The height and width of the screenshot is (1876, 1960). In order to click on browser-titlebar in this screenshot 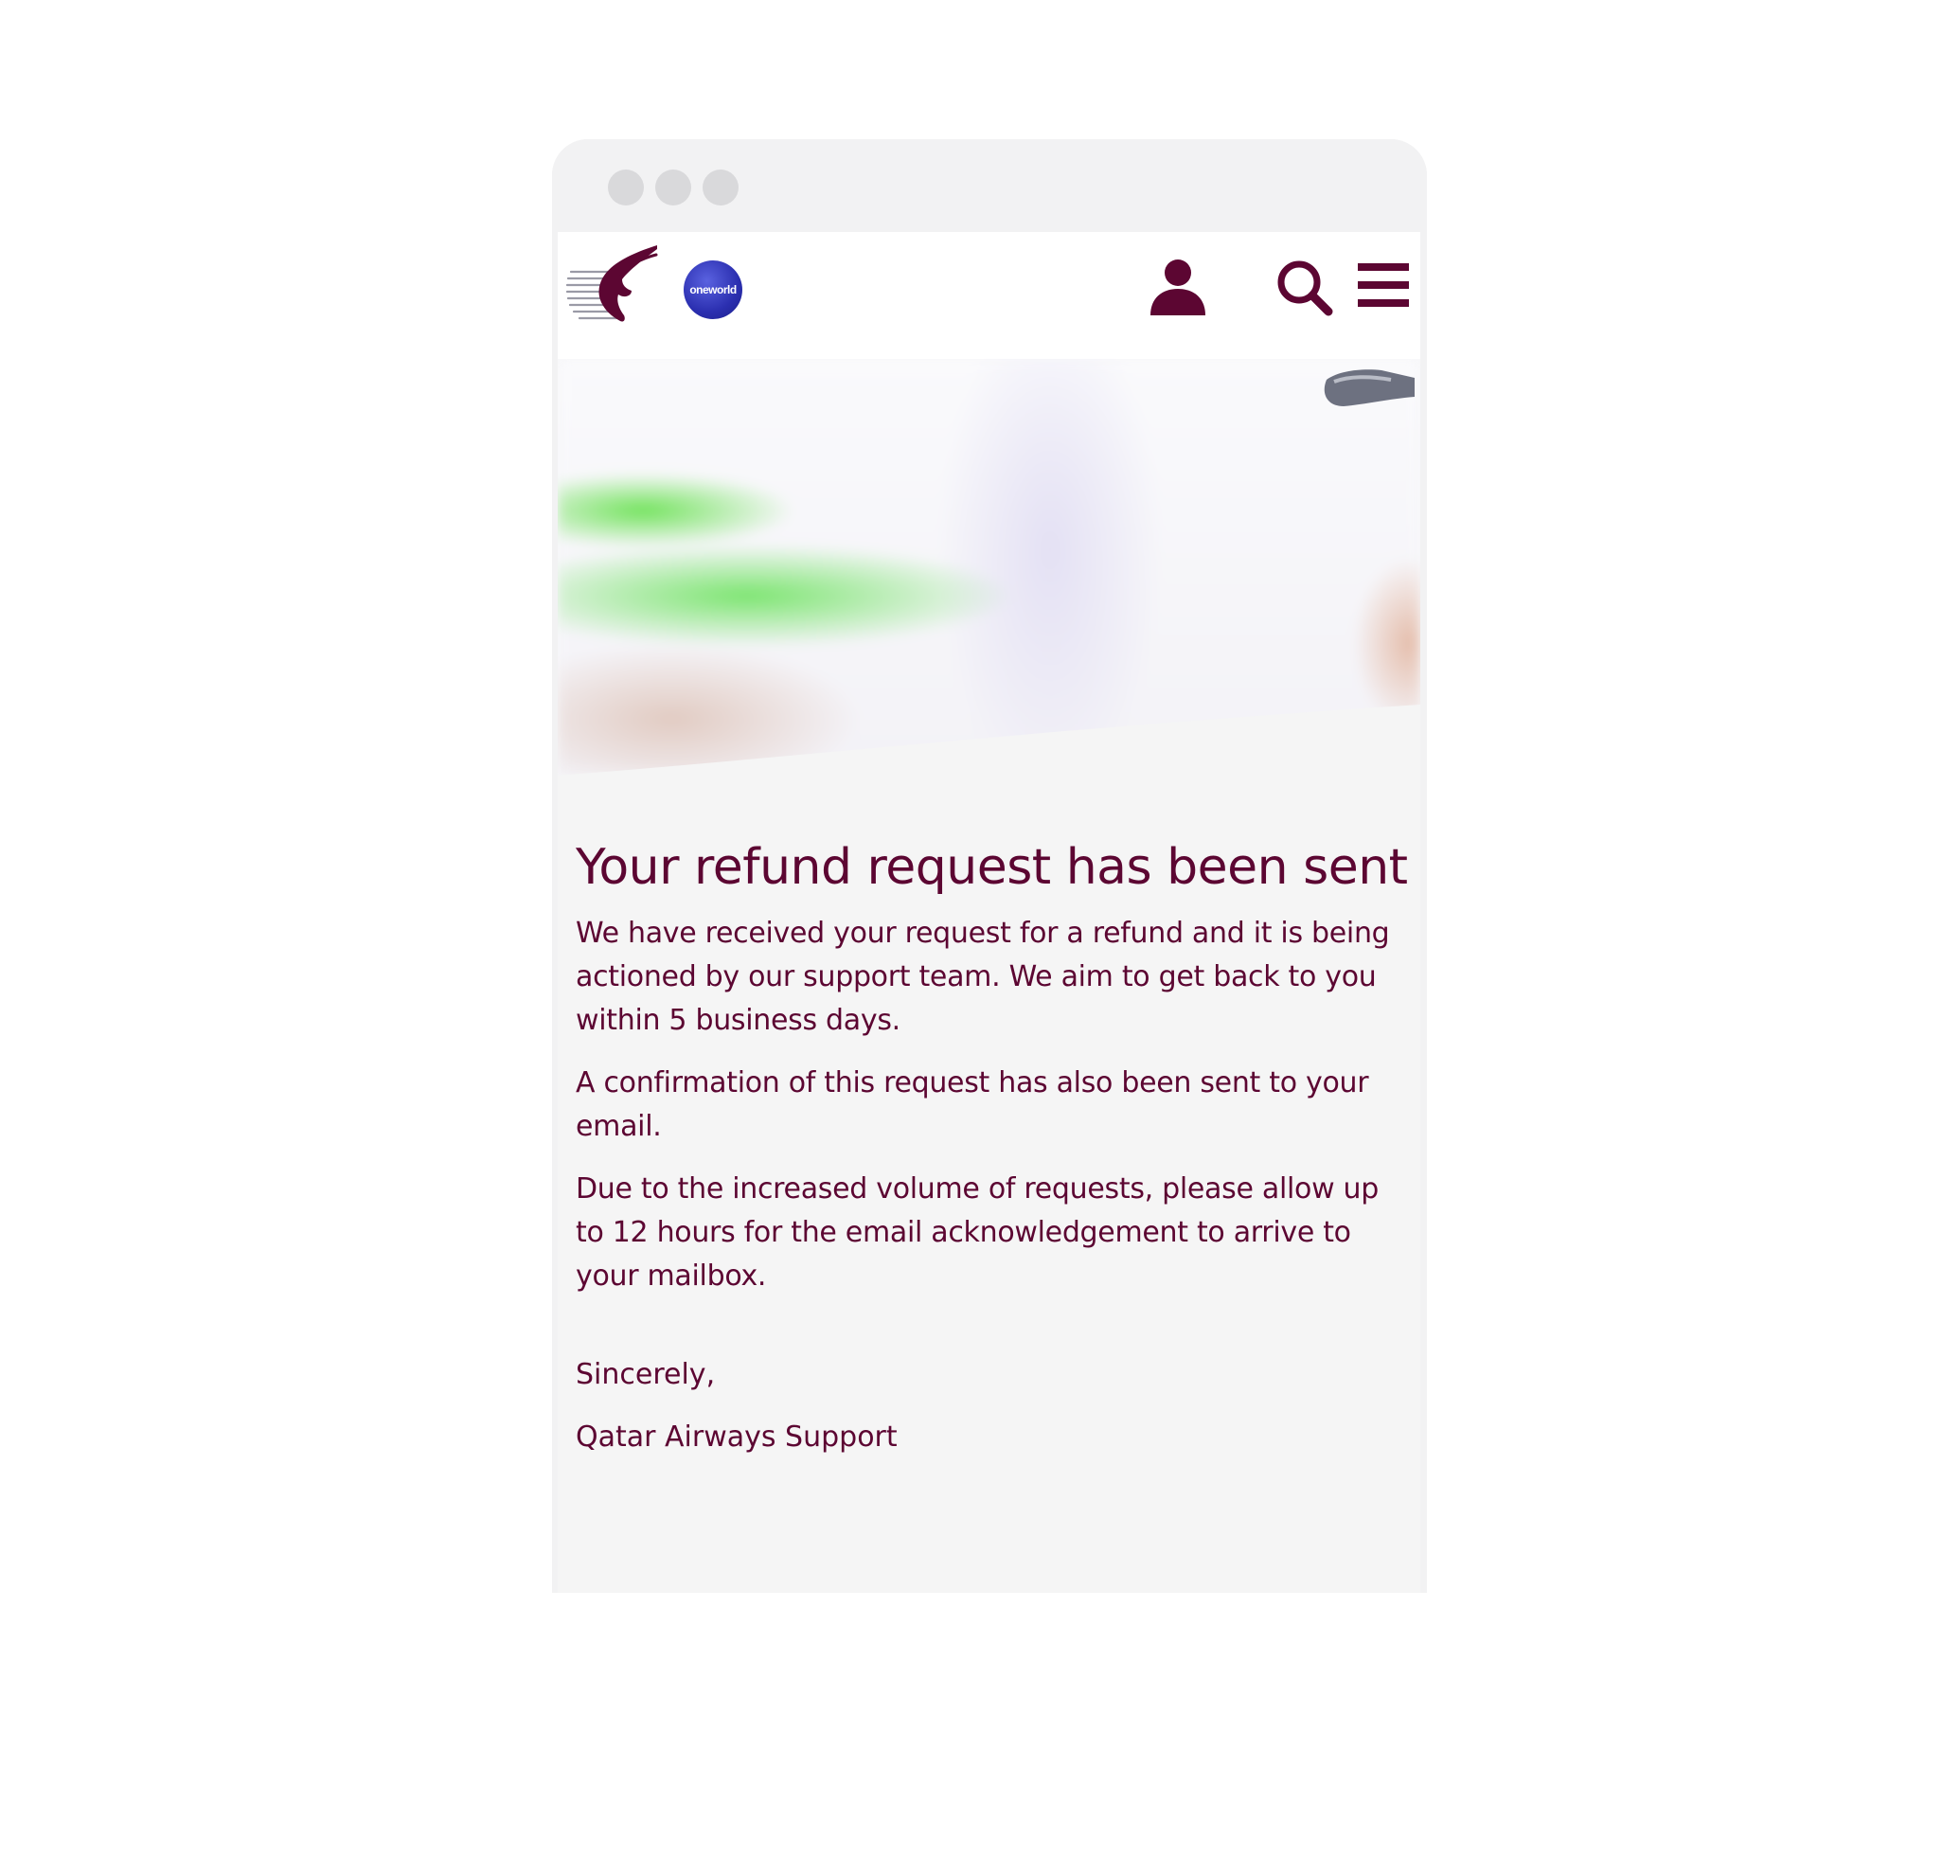, I will do `click(989, 185)`.